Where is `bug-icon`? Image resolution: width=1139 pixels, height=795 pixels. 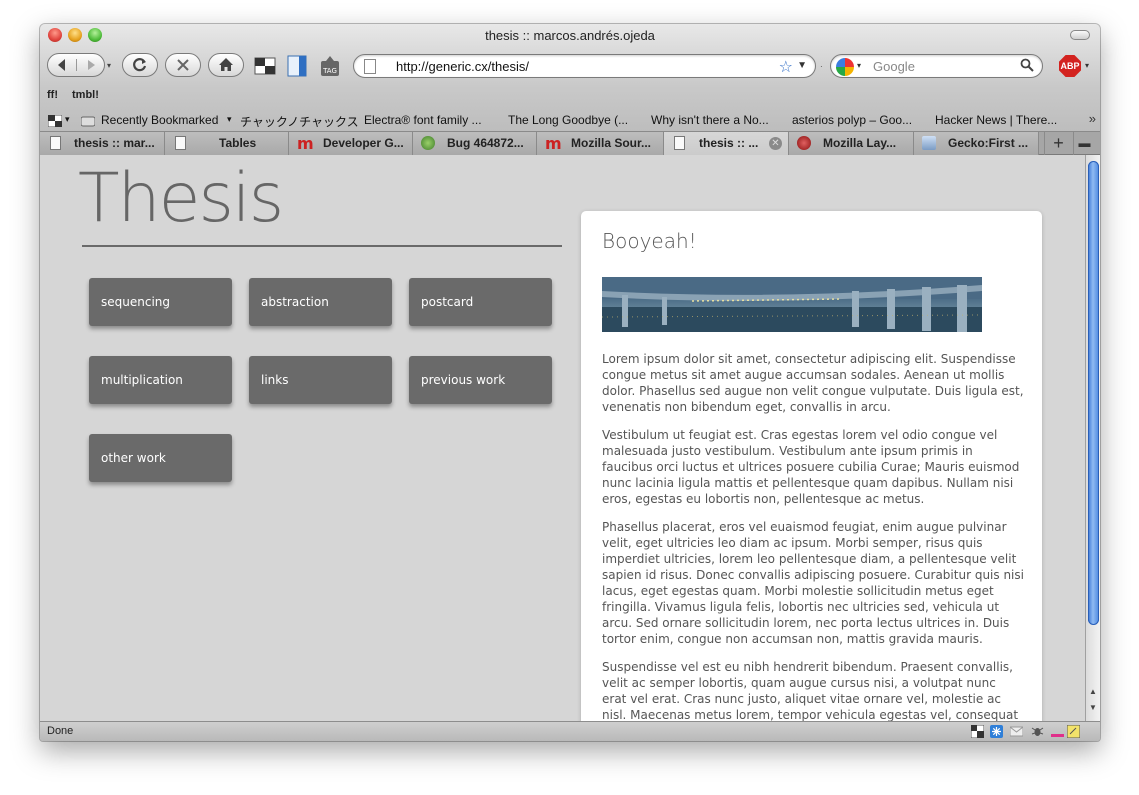 bug-icon is located at coordinates (1037, 731).